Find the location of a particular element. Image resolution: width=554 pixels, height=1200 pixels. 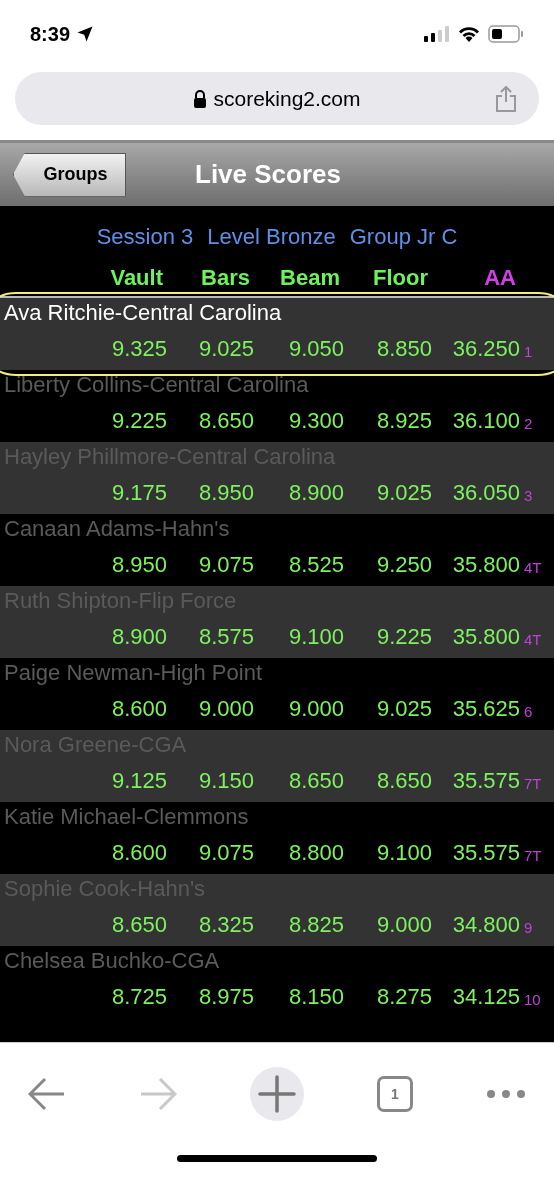

group-info-text: Session 3 is located at coordinates (145, 236).